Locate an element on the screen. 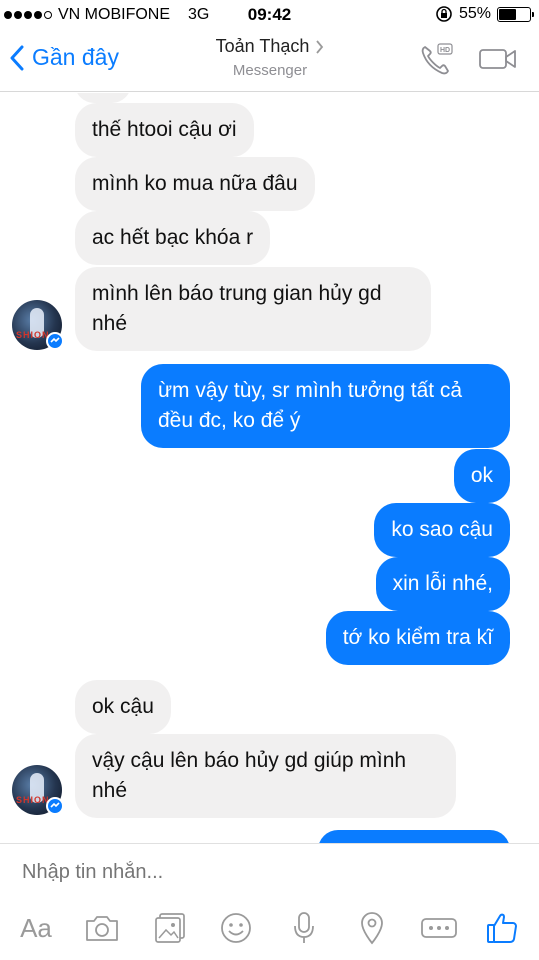  message-bubble-outgoing-partial is located at coordinates (414, 836).